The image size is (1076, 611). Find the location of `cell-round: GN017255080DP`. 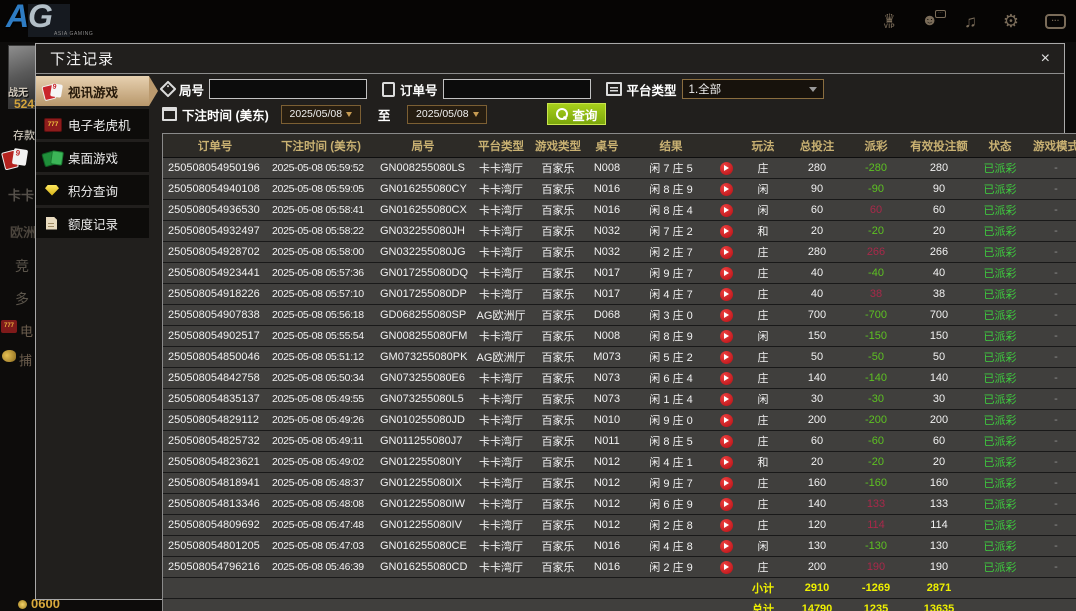

cell-round: GN017255080DP is located at coordinates (423, 294).